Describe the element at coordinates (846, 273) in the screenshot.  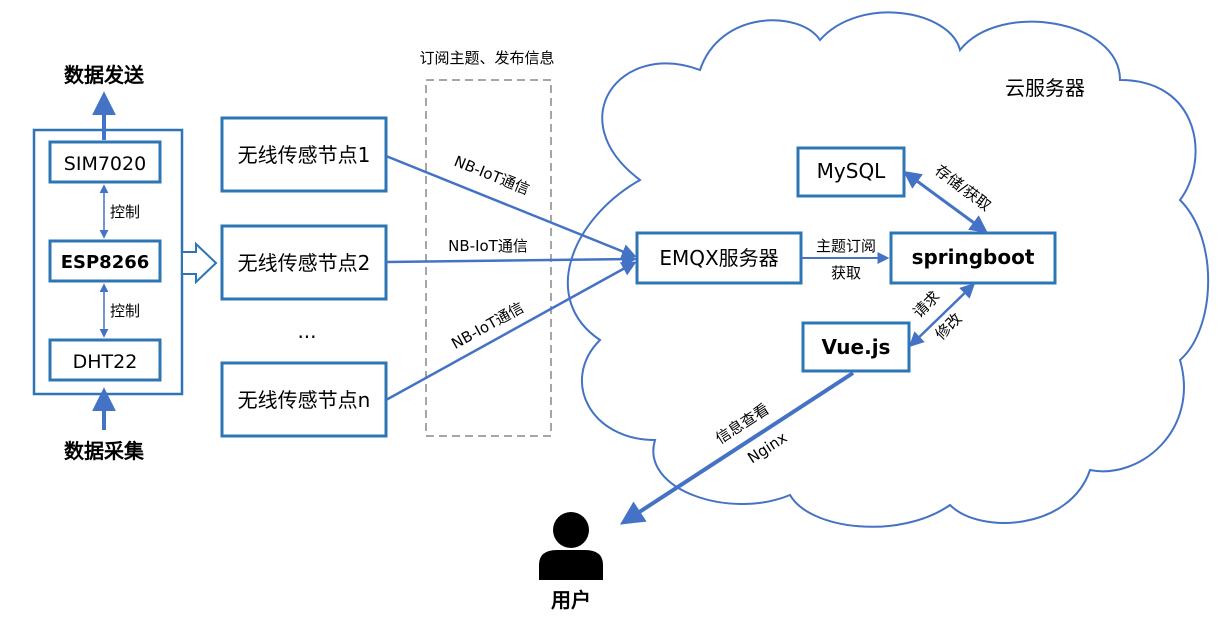
I see `fetch-label: 获取` at that location.